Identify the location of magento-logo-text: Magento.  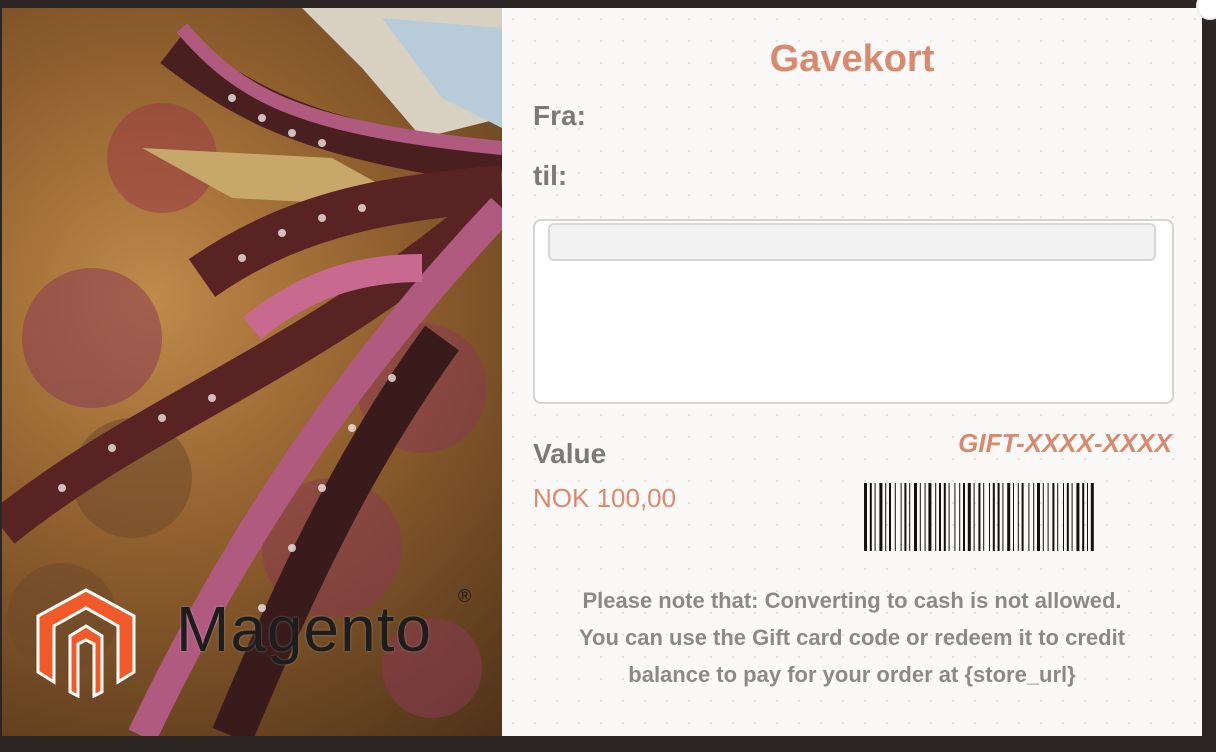
(304, 629).